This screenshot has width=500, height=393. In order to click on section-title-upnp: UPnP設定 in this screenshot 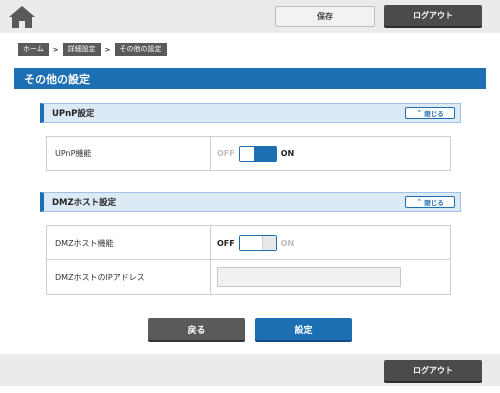, I will do `click(73, 114)`.